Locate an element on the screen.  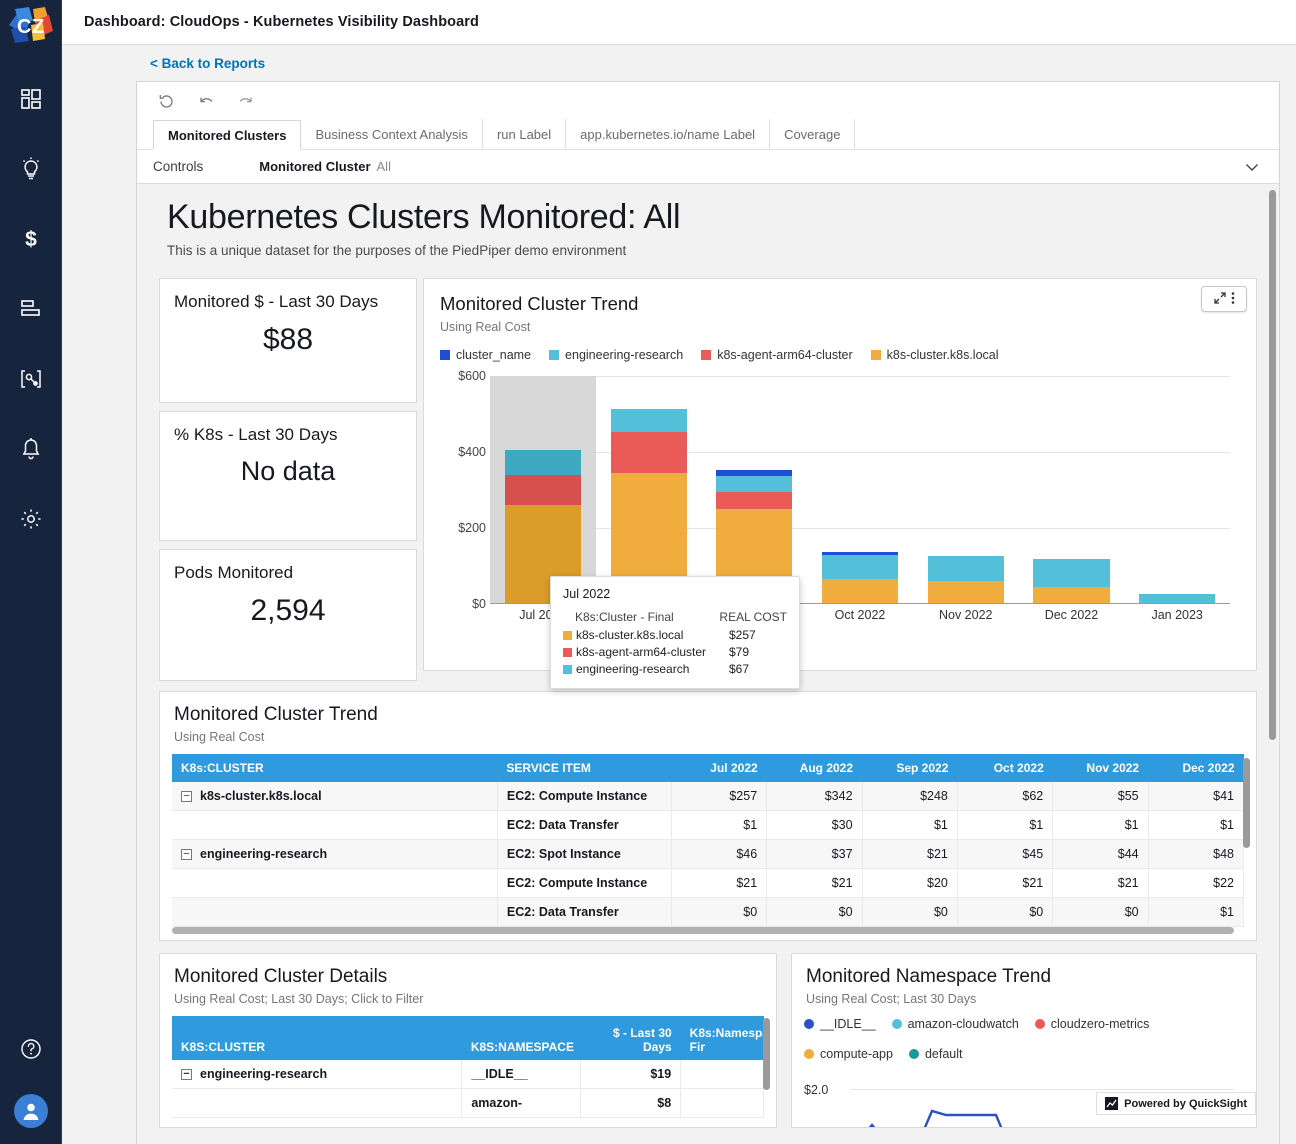
chevron-down-icon is located at coordinates (1252, 168).